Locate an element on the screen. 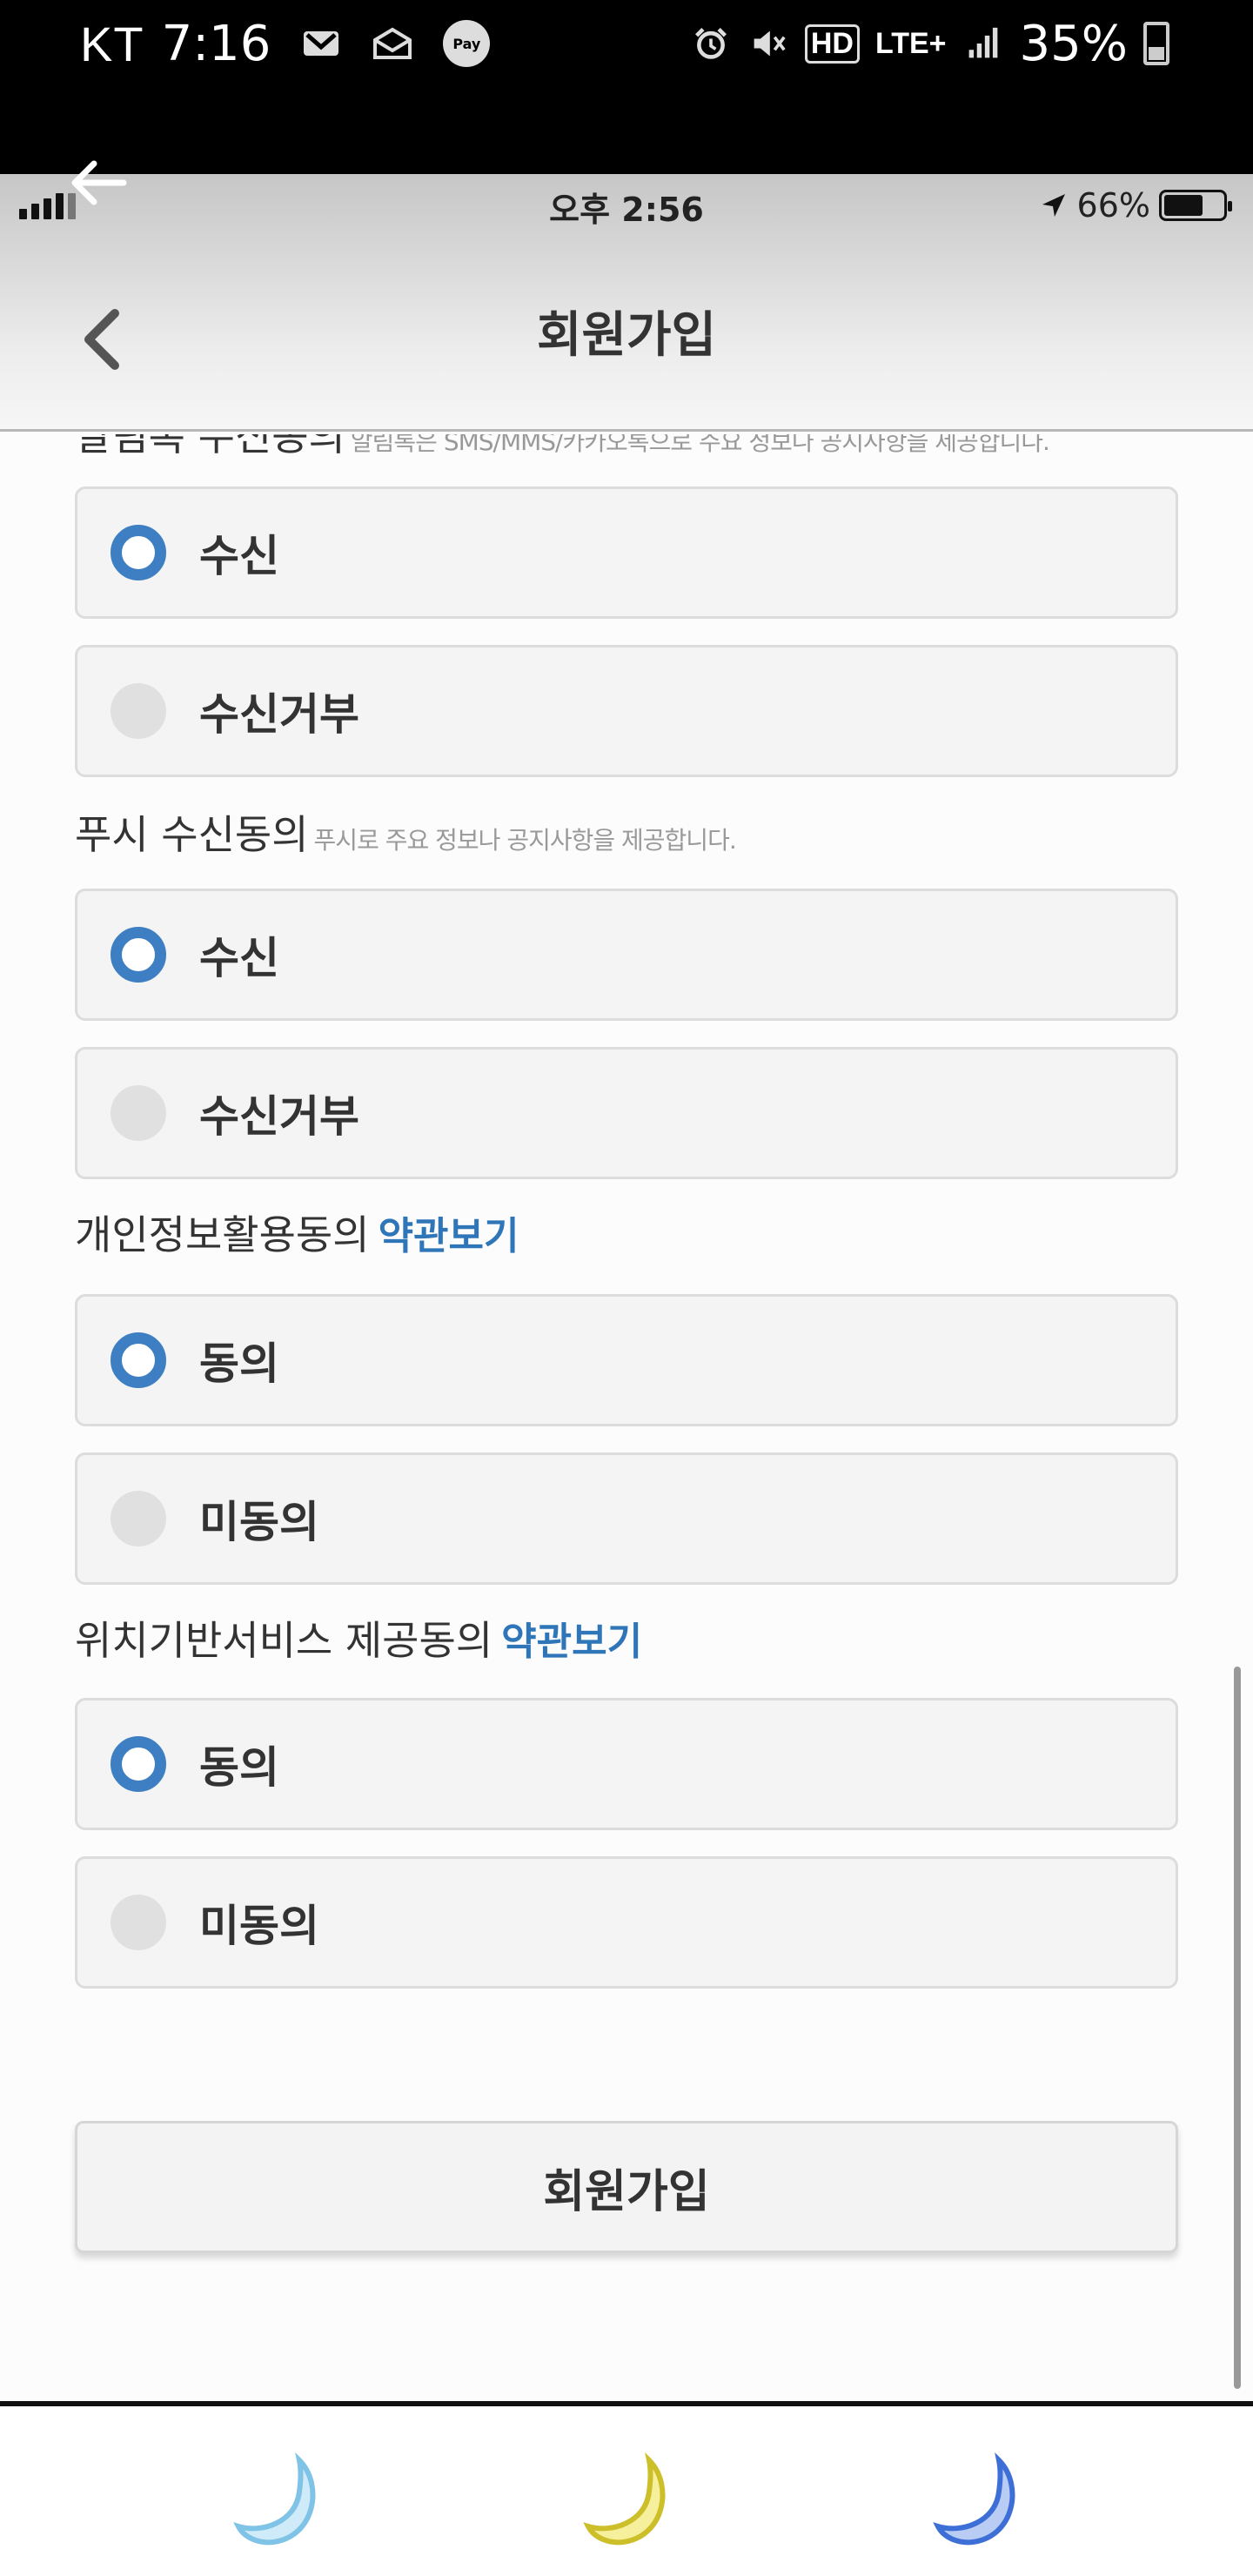 The height and width of the screenshot is (2576, 1253). network-type: LTE+ is located at coordinates (910, 43).